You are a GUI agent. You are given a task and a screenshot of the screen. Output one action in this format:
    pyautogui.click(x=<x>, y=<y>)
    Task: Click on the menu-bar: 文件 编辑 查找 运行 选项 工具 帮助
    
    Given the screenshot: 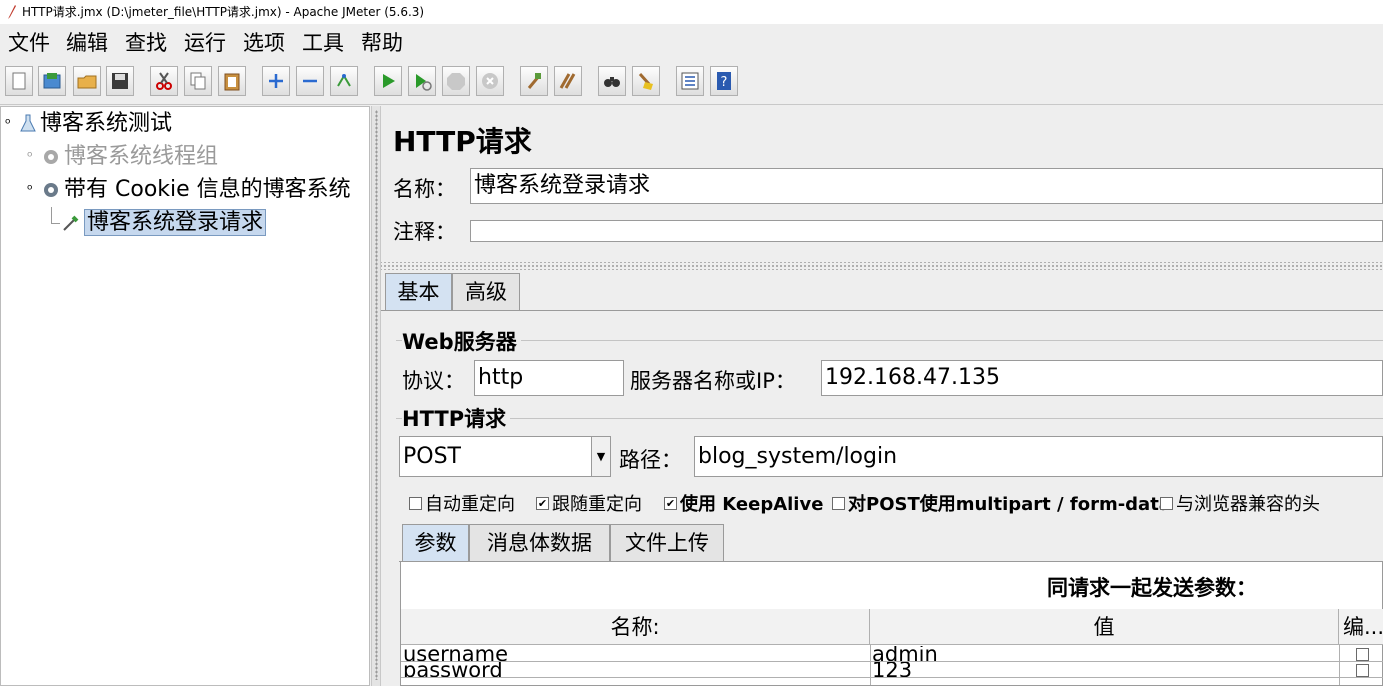 What is the action you would take?
    pyautogui.click(x=691, y=41)
    